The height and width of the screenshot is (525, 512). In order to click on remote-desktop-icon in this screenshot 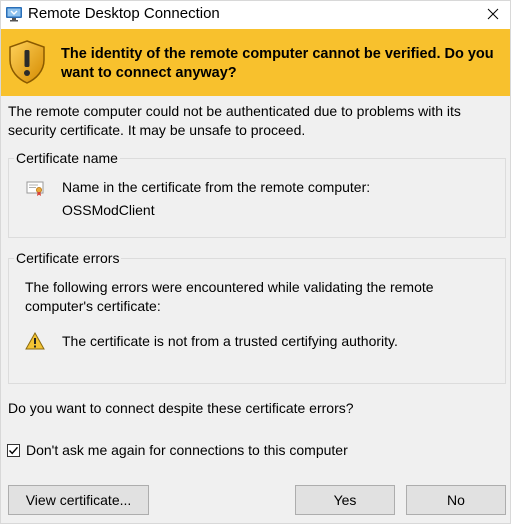, I will do `click(14, 14)`.